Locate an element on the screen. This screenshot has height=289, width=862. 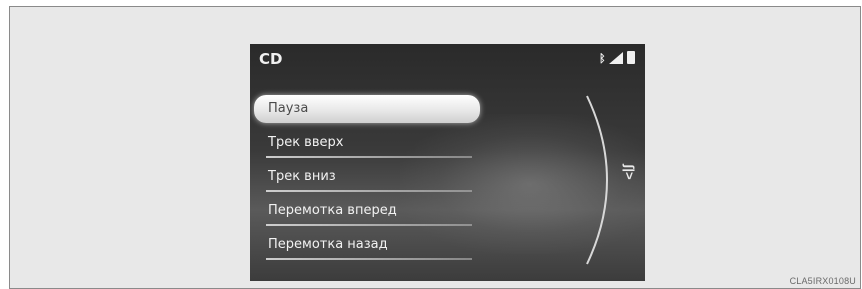
menu-item-label: Перемотка вперед is located at coordinates (332, 210).